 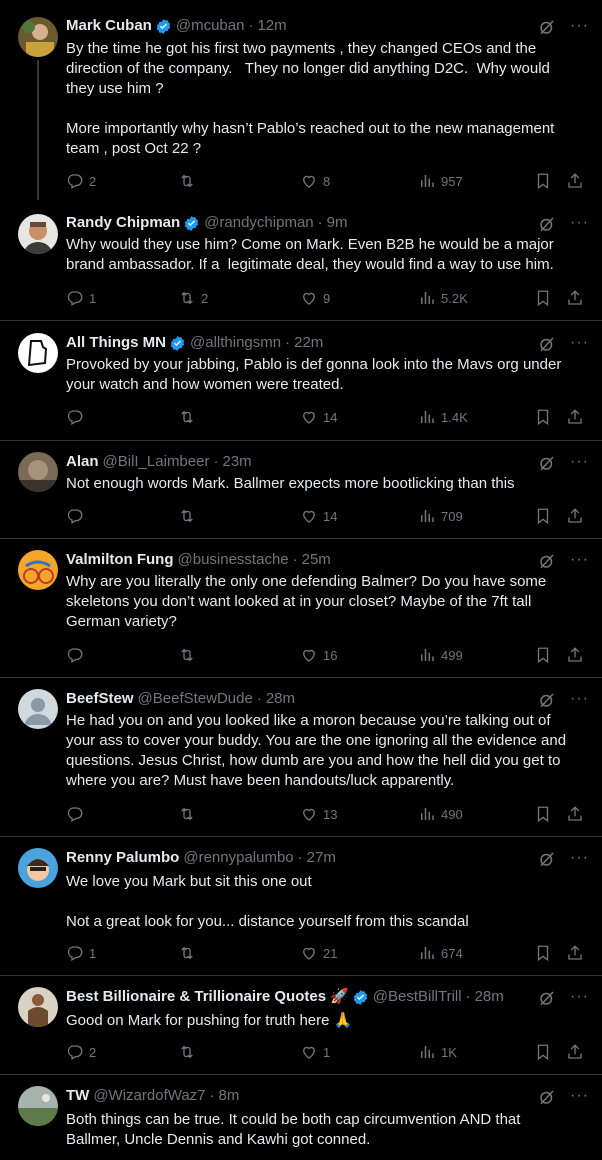 I want to click on author-handle: @rennypalumbo, so click(x=238, y=858).